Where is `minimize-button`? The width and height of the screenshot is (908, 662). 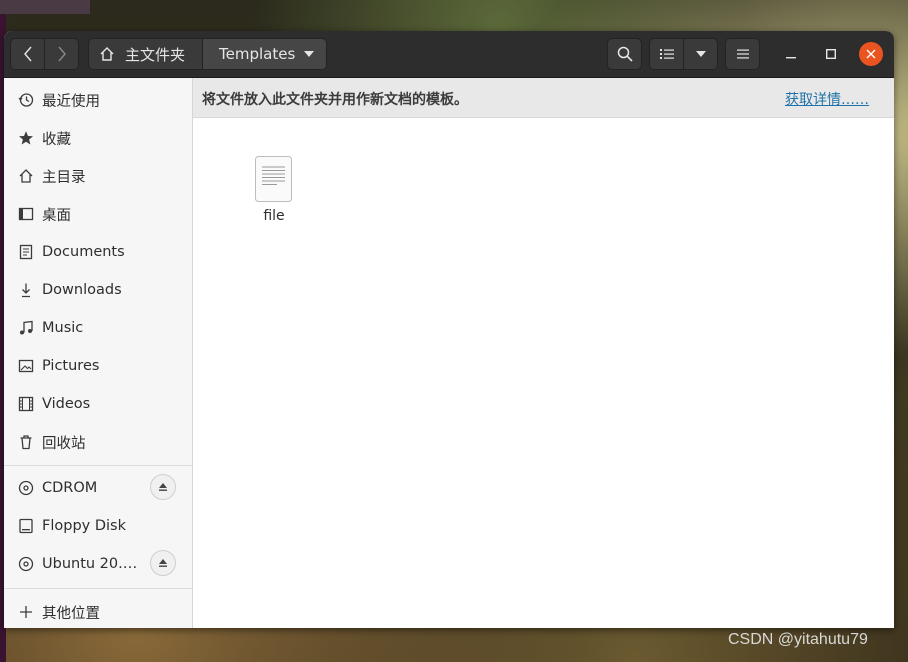 minimize-button is located at coordinates (791, 54).